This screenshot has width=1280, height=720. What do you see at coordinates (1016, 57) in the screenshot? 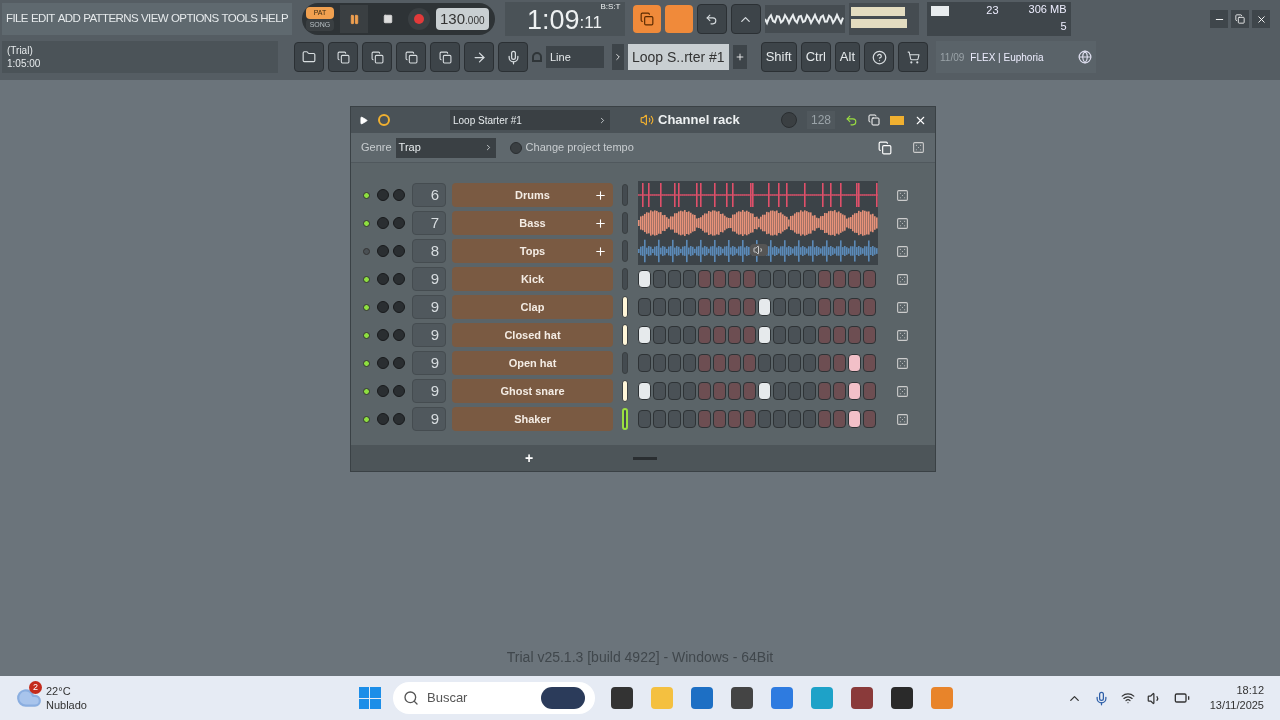
I see `news-panel: 11/09 FLEX | Euphoria` at bounding box center [1016, 57].